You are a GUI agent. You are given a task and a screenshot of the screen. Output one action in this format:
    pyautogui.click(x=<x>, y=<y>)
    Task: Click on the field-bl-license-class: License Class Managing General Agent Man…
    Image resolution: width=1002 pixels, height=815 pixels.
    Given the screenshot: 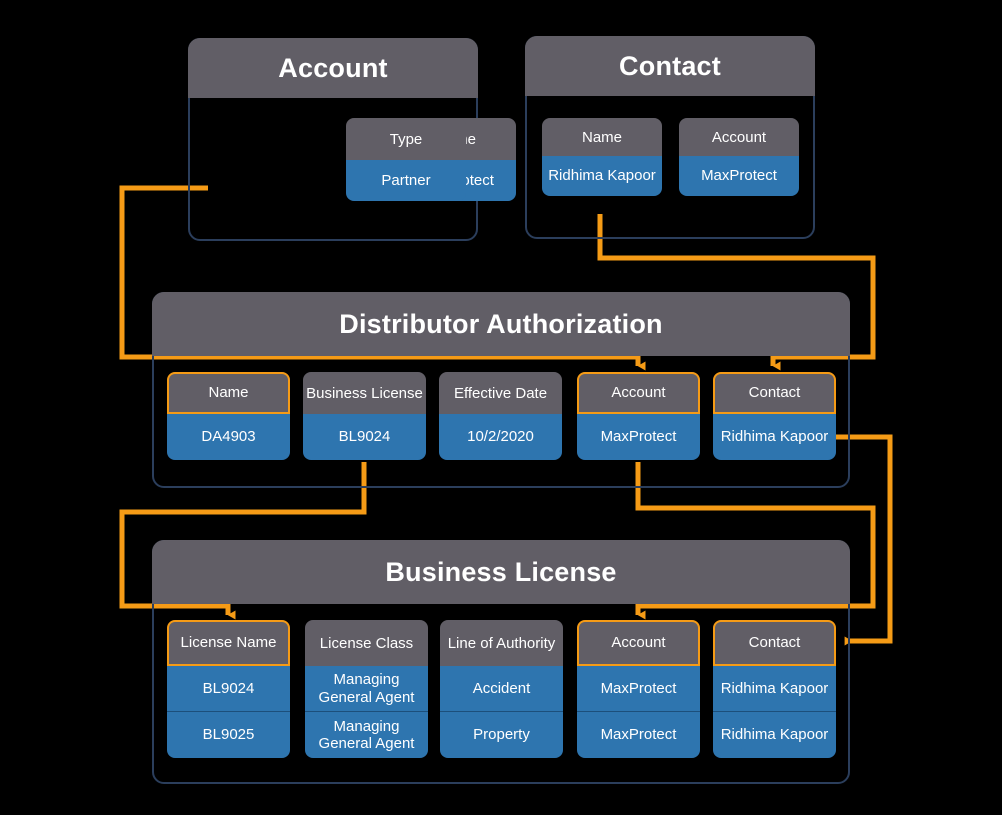 What is the action you would take?
    pyautogui.click(x=366, y=689)
    